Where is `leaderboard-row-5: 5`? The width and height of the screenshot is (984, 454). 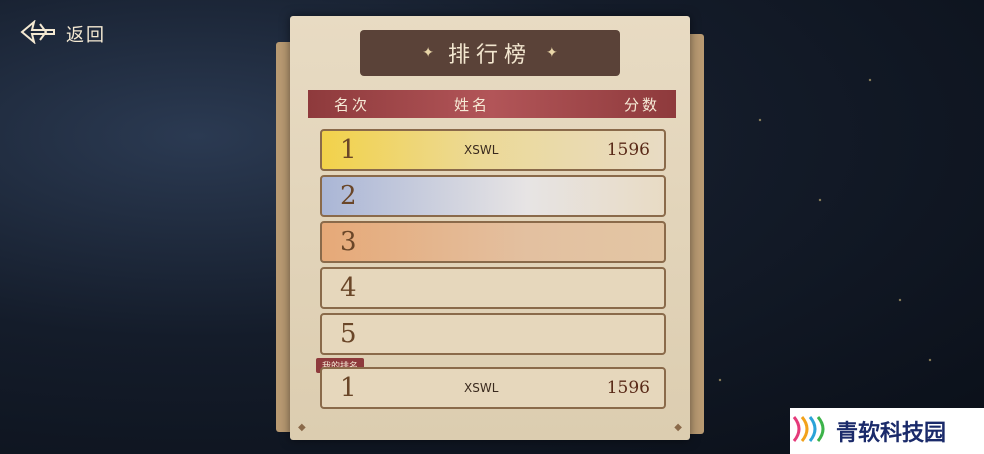
leaderboard-row-5: 5 is located at coordinates (493, 334).